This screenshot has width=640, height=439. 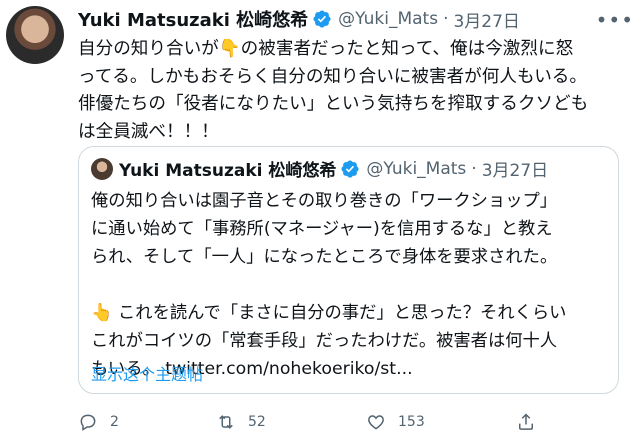 I want to click on quoted-tweet-date: 3月27日, so click(x=515, y=171).